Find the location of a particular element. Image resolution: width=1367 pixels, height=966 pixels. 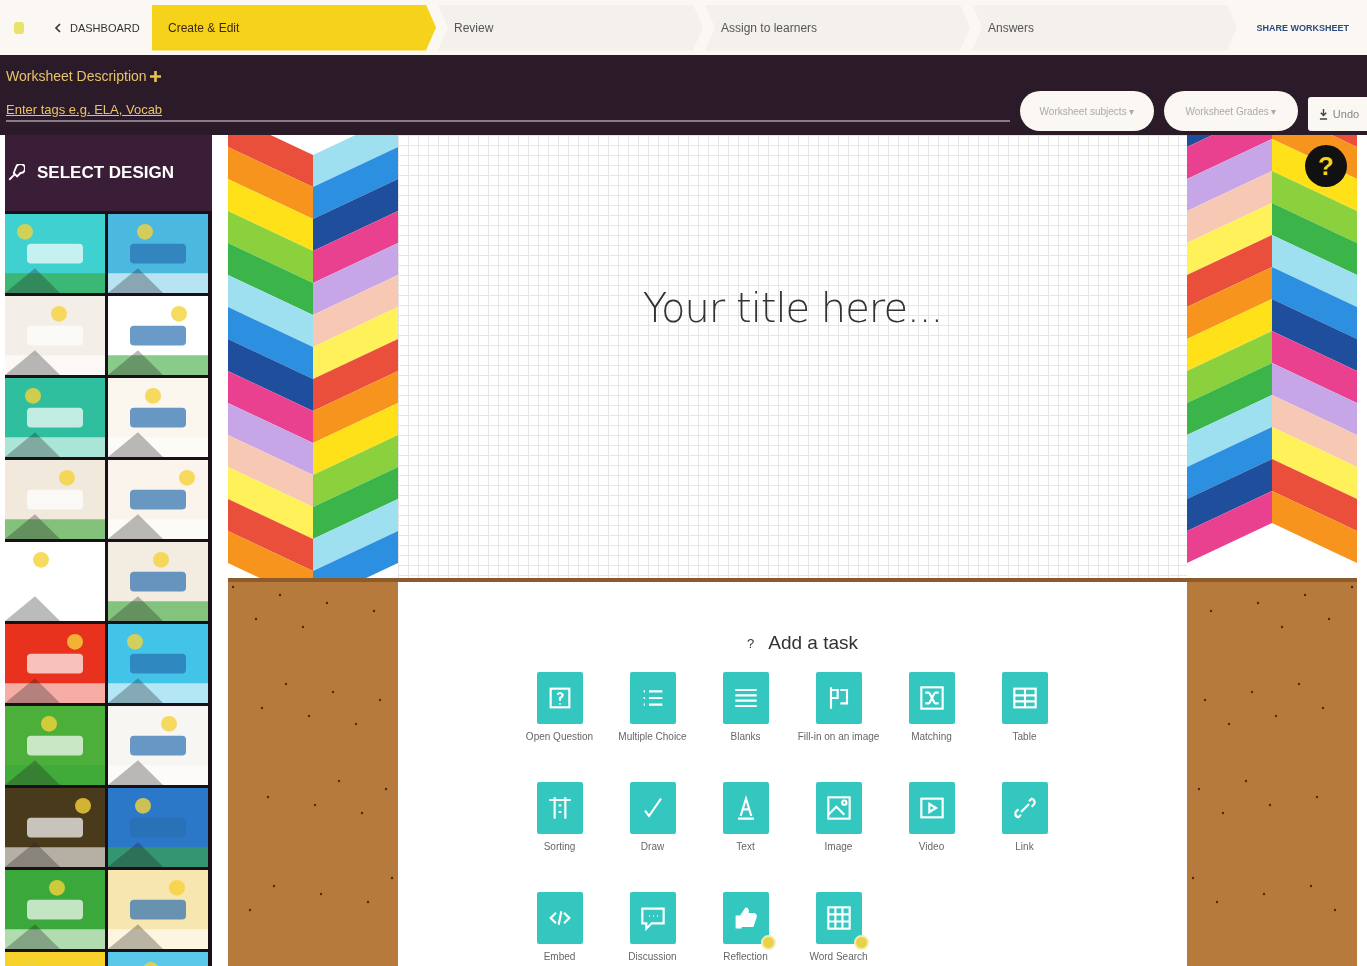

task-button: Text is located at coordinates (745, 833).